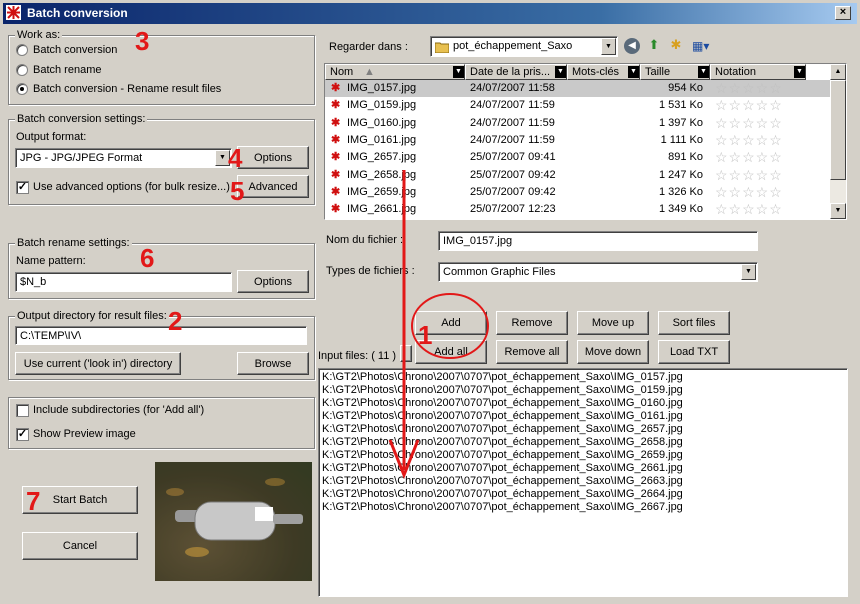 The image size is (860, 604). I want to click on annotation-number-4: 4, so click(235, 158).